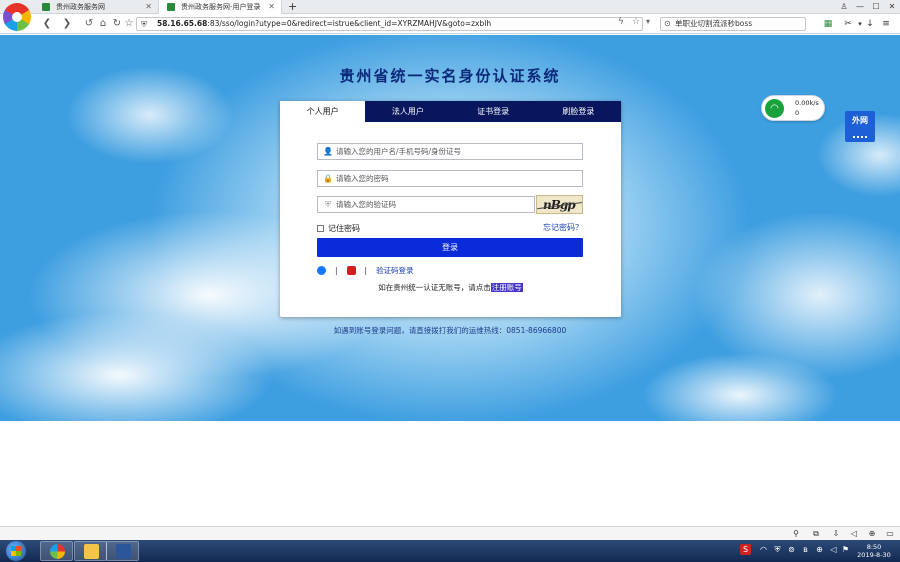  I want to click on taskbar-word-button, so click(122, 551).